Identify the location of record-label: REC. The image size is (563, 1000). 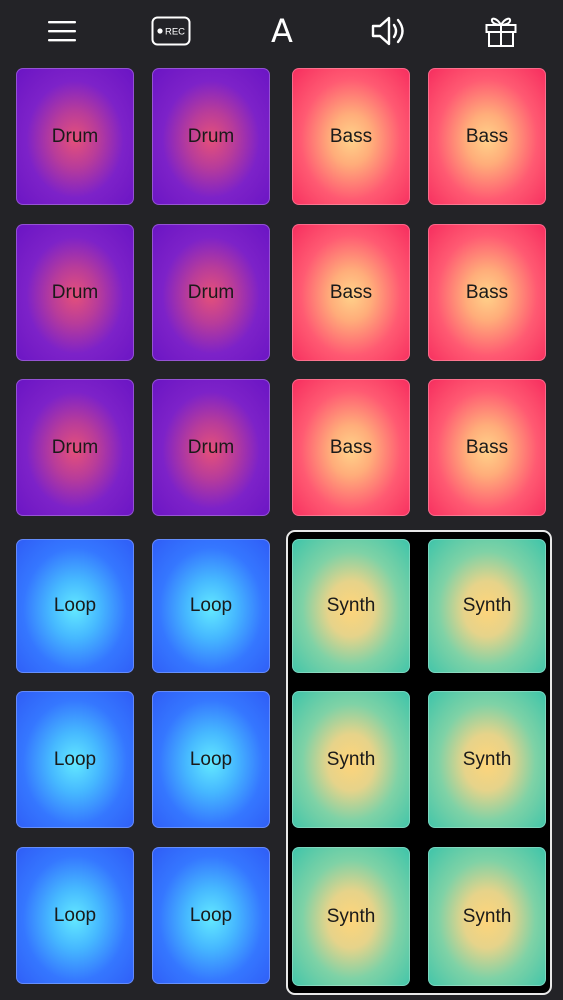
(175, 32).